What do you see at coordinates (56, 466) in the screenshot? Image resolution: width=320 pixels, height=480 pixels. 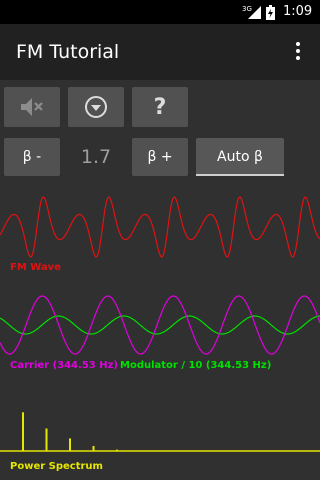 I see `power-spectrum-label: Power Spectrum` at bounding box center [56, 466].